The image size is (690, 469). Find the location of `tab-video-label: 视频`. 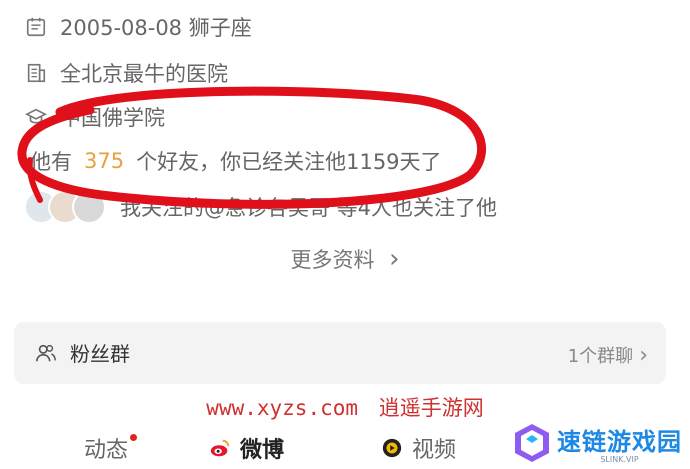

tab-video-label: 视频 is located at coordinates (434, 450).